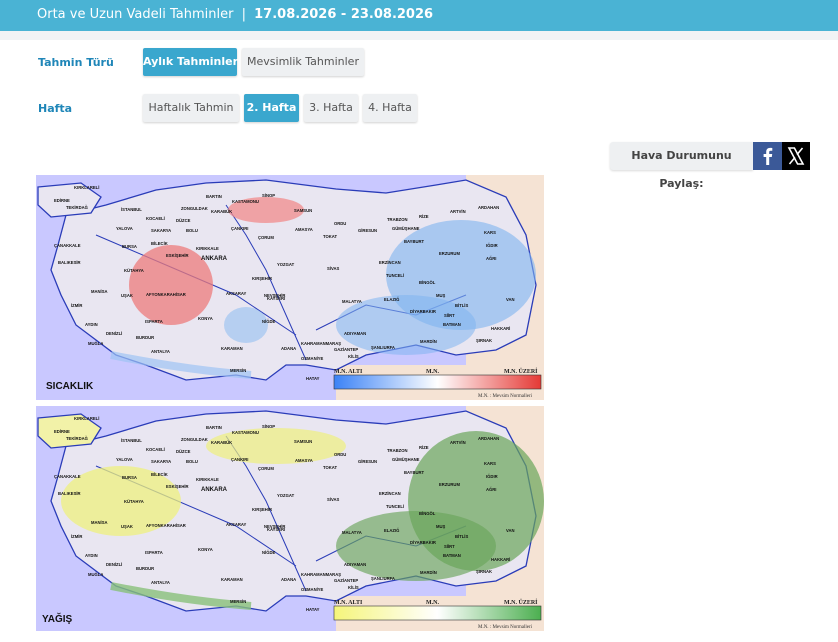 The height and width of the screenshot is (642, 838). What do you see at coordinates (214, 490) in the screenshot?
I see `province-label: ANKARA` at bounding box center [214, 490].